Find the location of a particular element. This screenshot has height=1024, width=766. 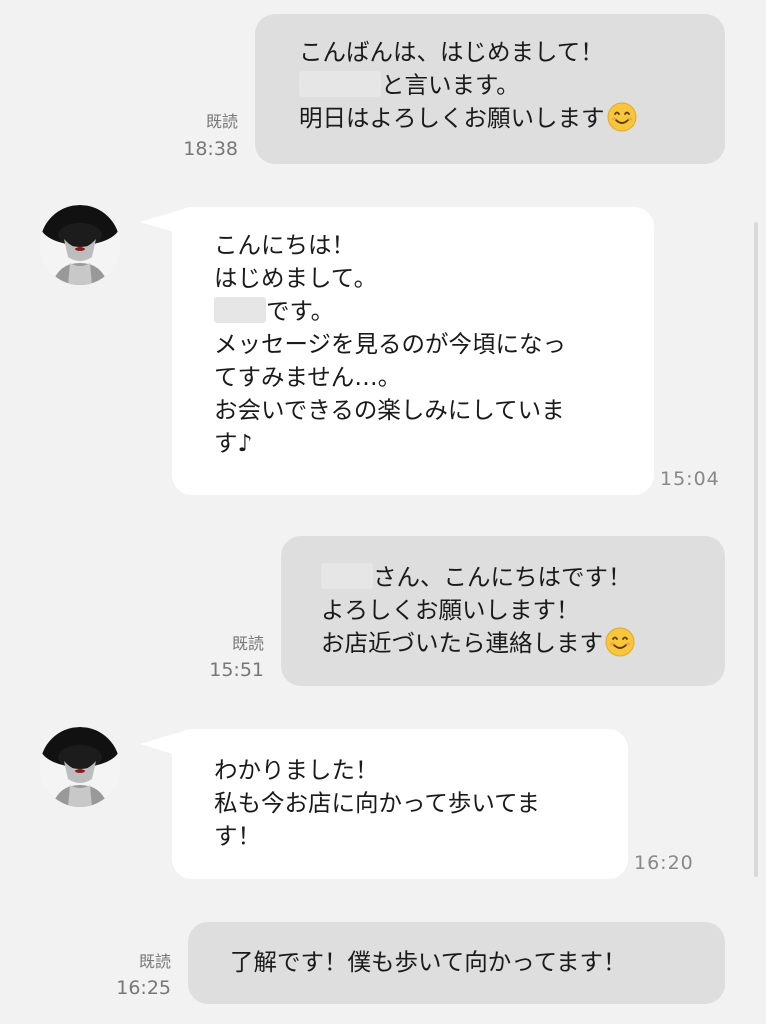

message-line: す！ is located at coordinates (237, 836).